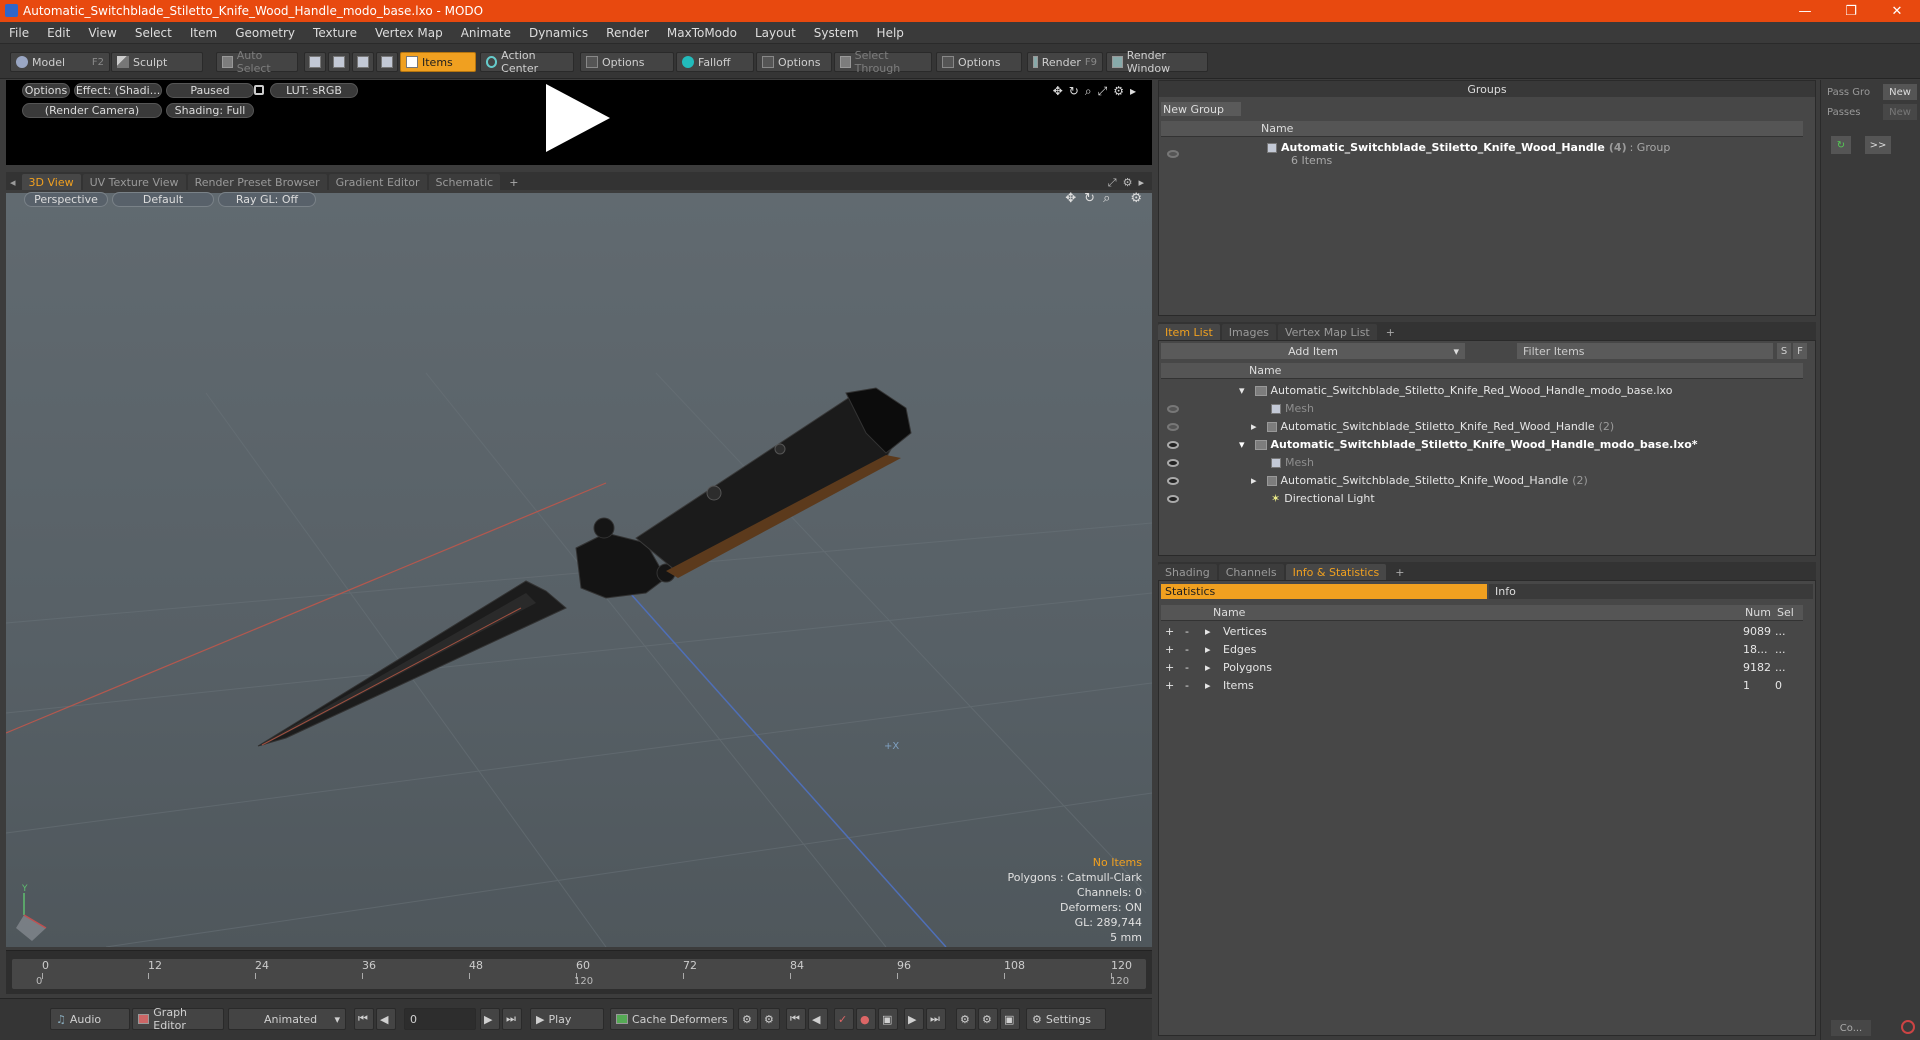  I want to click on skip-to-start-button: ⏮, so click(364, 1019).